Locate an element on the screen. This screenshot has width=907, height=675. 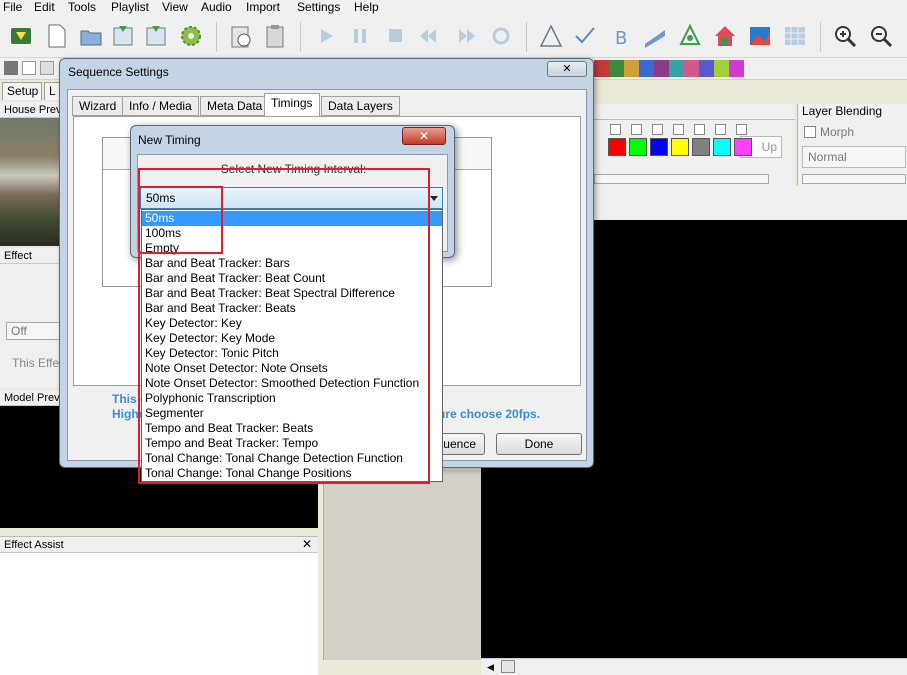
menu-audio: Audio is located at coordinates (216, 7).